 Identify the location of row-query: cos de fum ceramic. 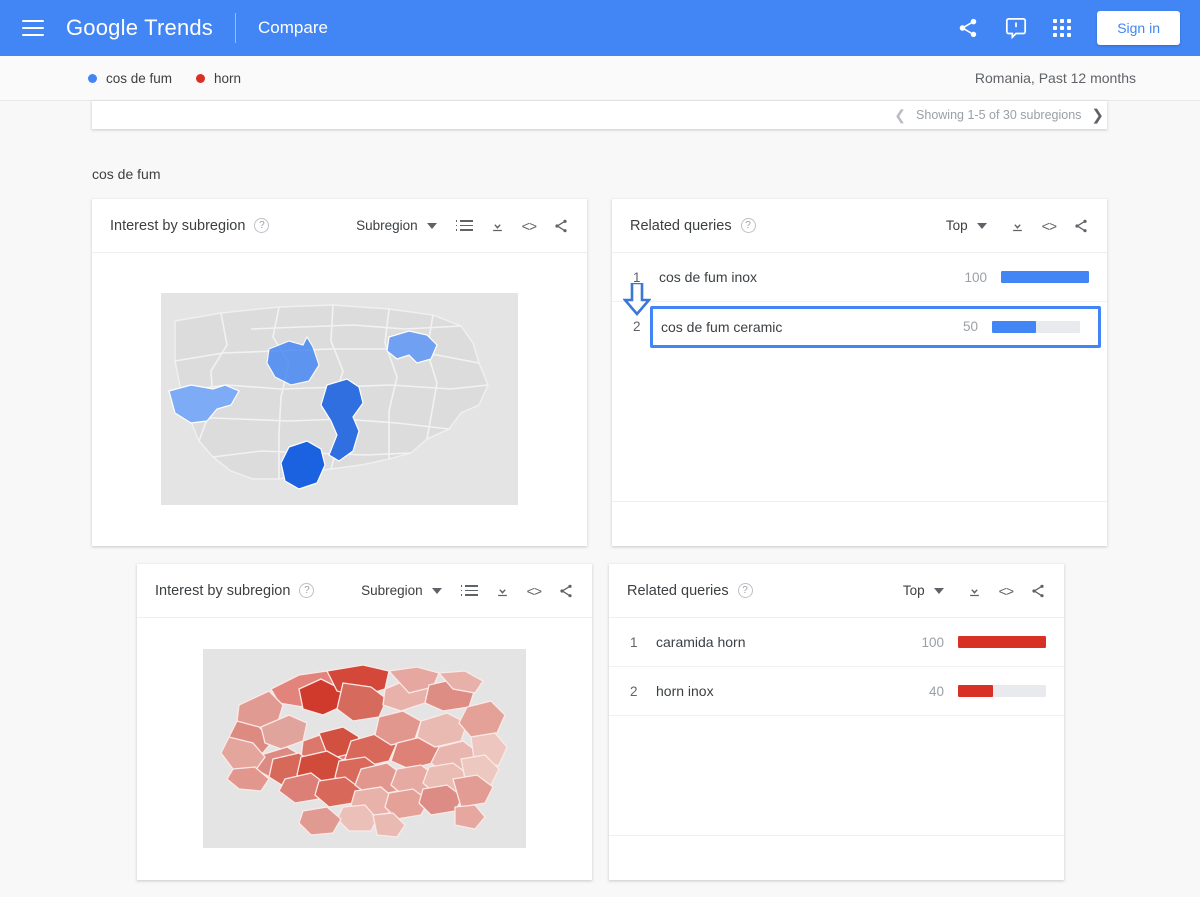
(812, 327).